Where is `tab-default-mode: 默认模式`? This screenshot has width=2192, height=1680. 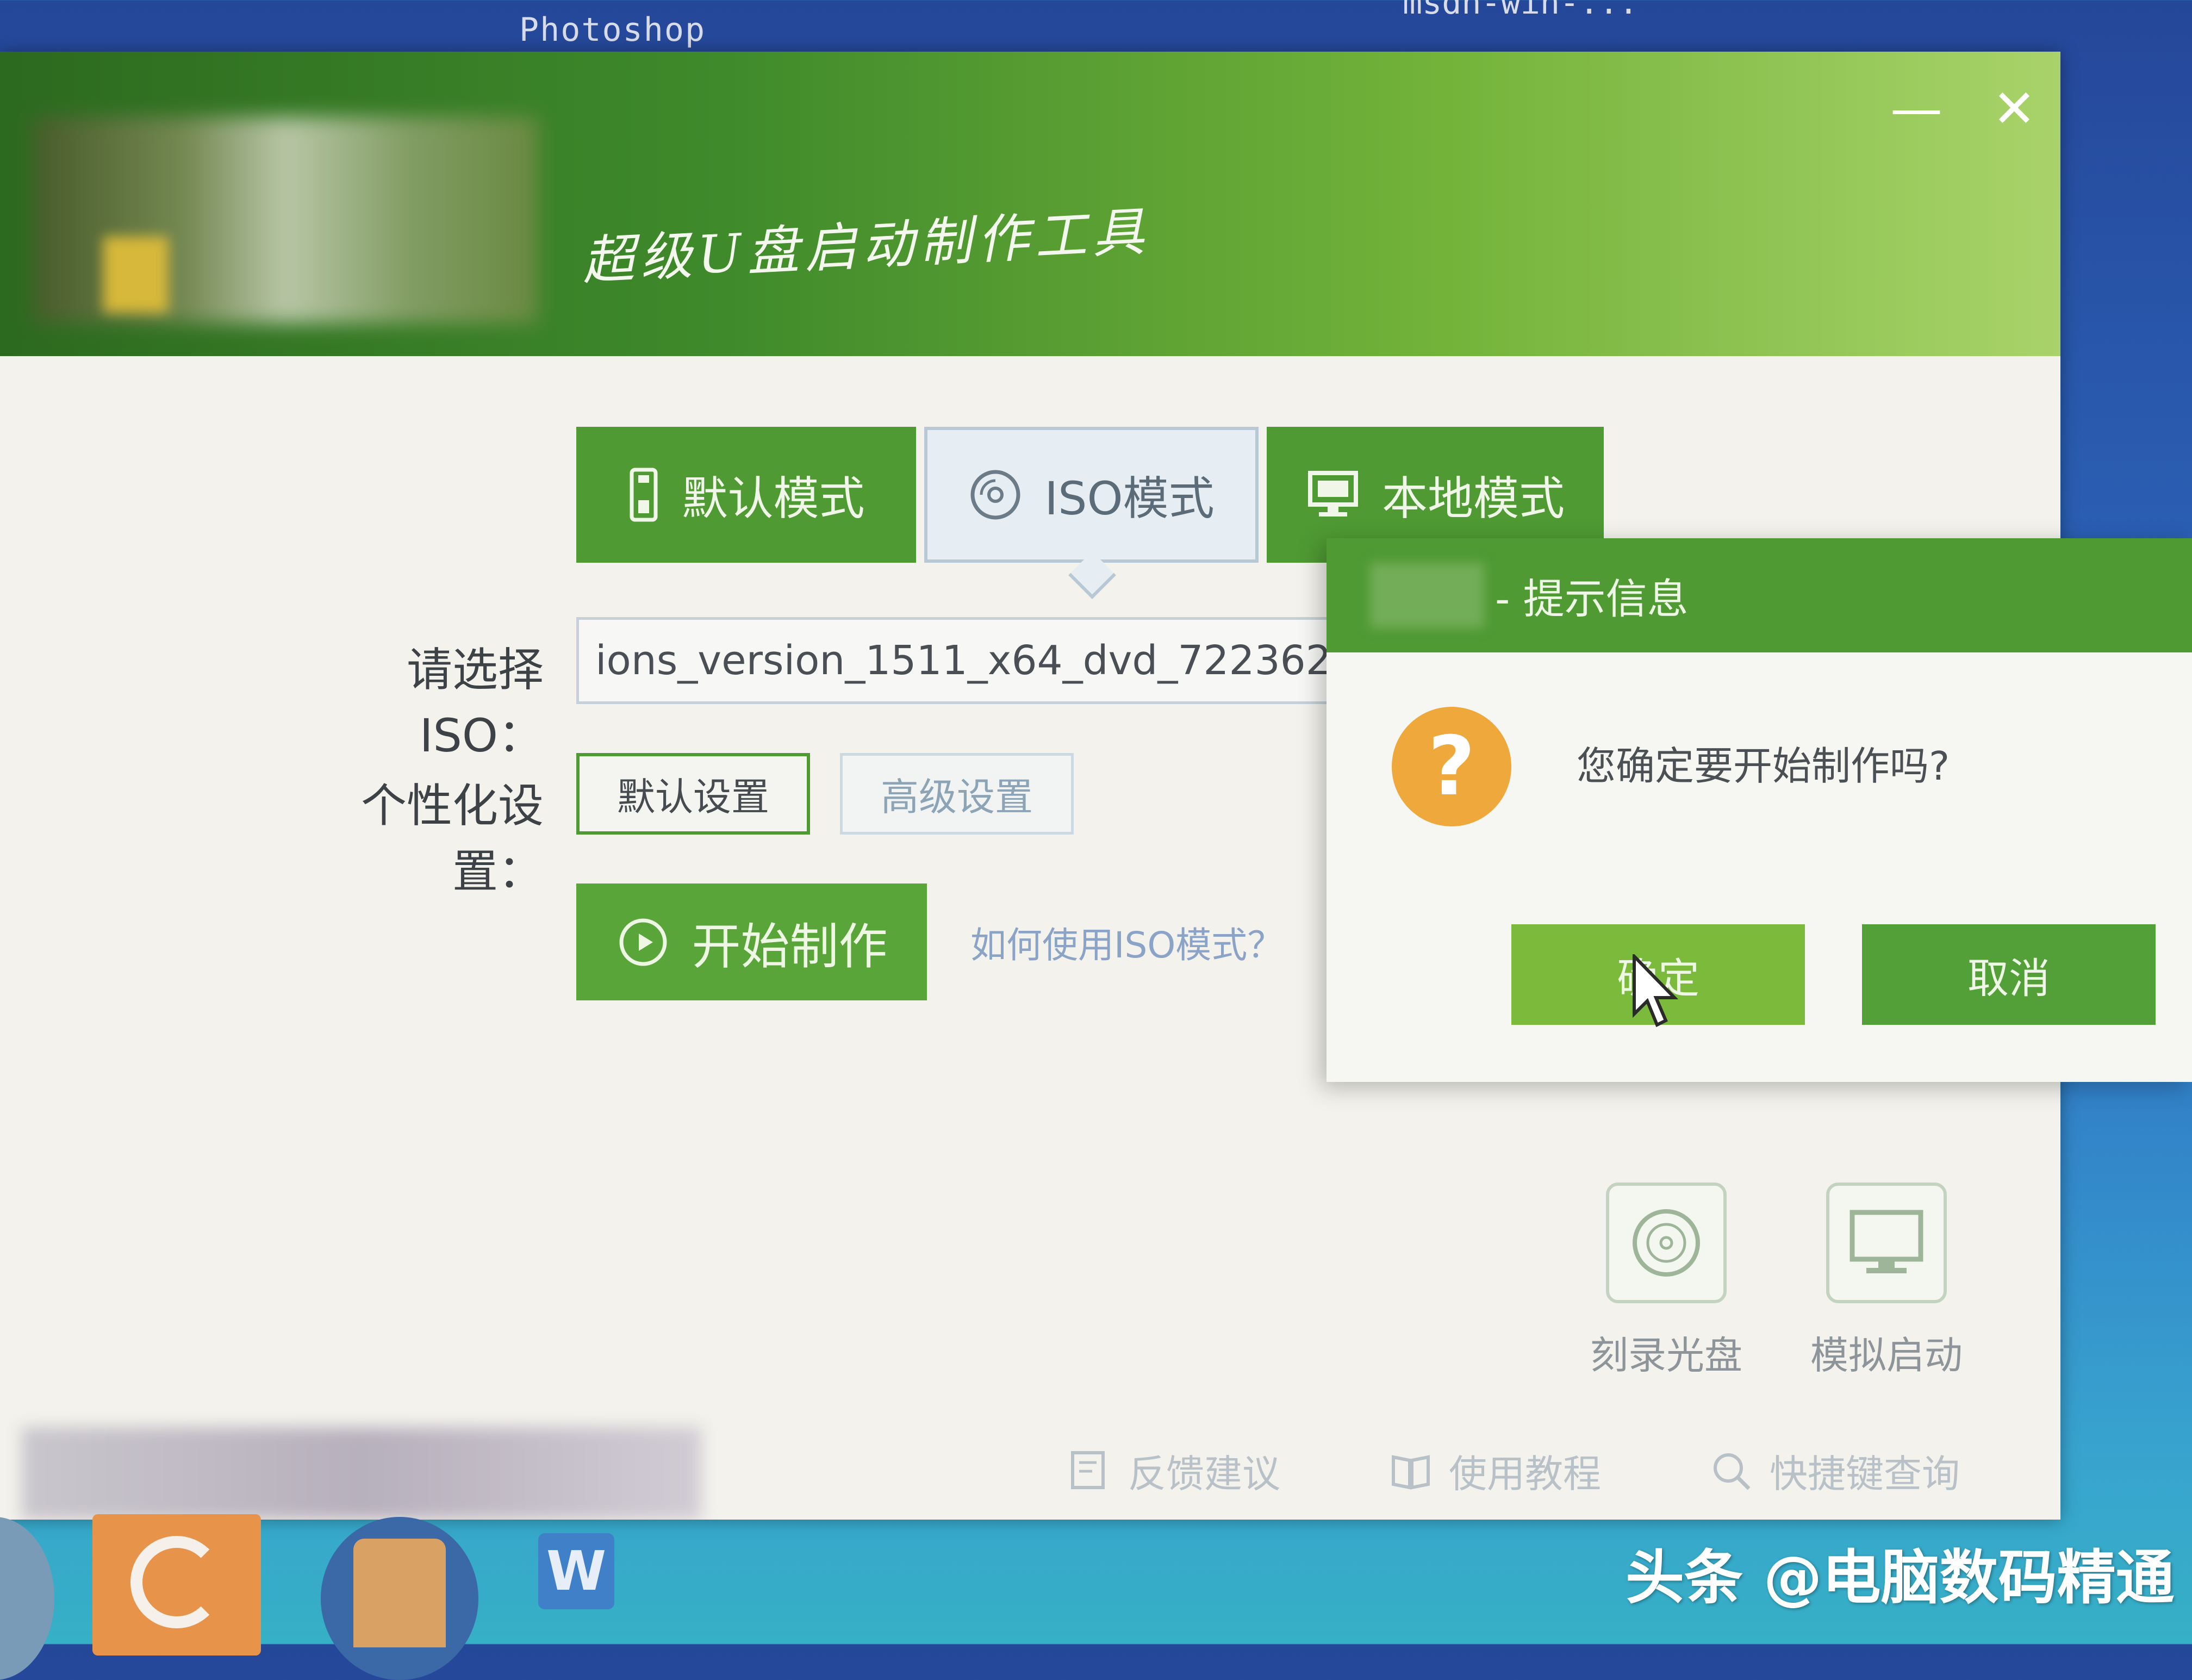 tab-default-mode: 默认模式 is located at coordinates (746, 495).